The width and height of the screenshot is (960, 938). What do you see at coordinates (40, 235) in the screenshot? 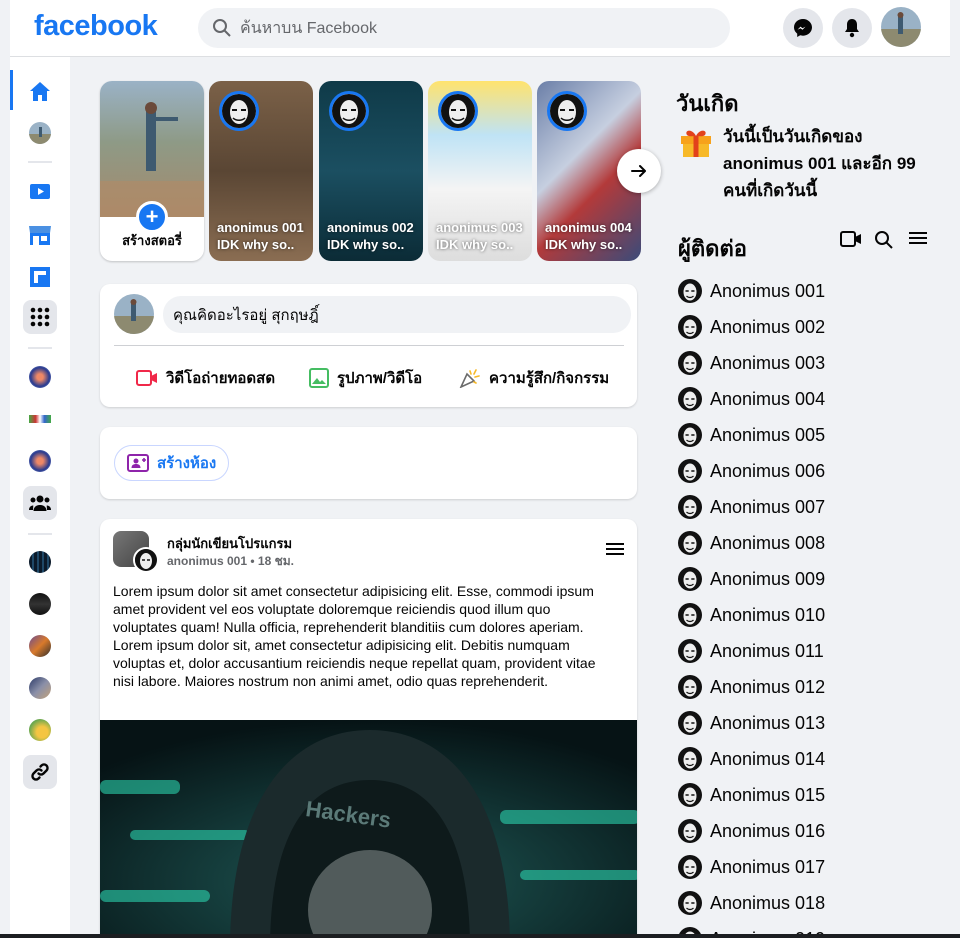
I see `marketplace-button` at bounding box center [40, 235].